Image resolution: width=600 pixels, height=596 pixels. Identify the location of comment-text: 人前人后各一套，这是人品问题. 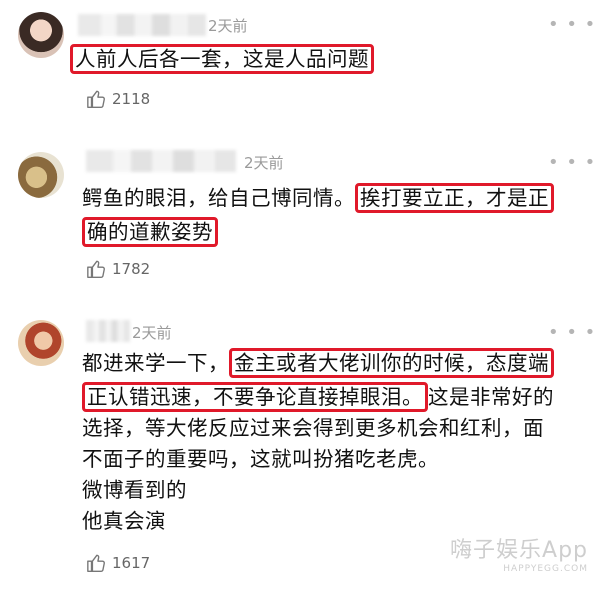
(222, 59).